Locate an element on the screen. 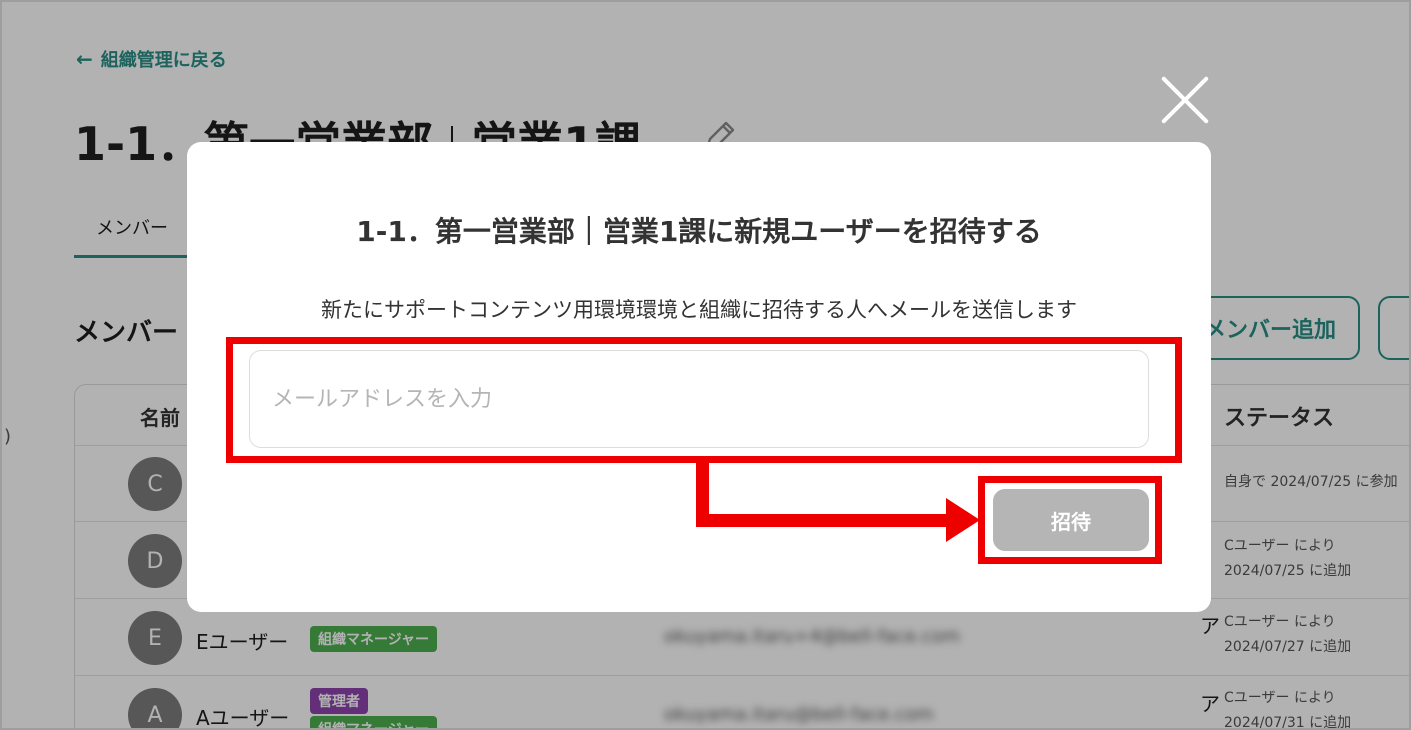 The height and width of the screenshot is (730, 1411). annotation-arrow-head is located at coordinates (963, 520).